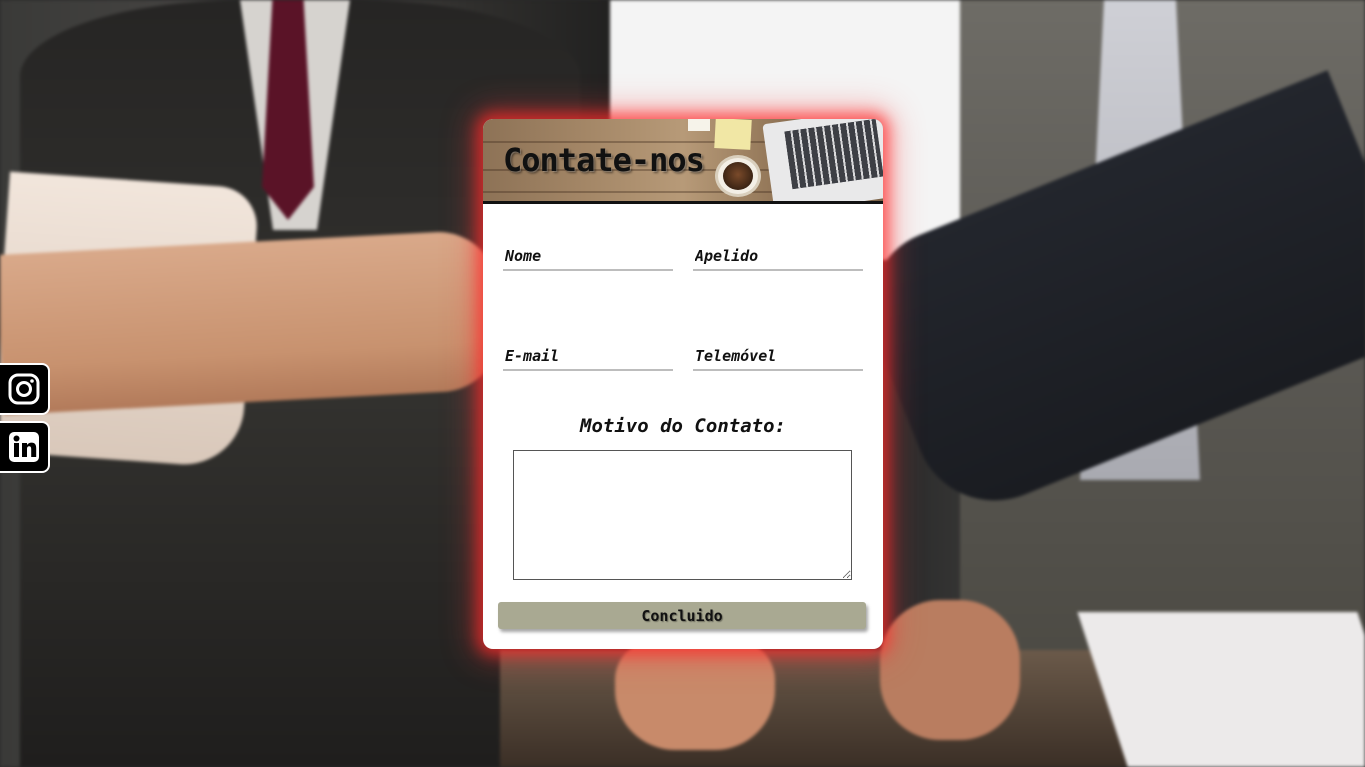  I want to click on linkedin-link, so click(25, 447).